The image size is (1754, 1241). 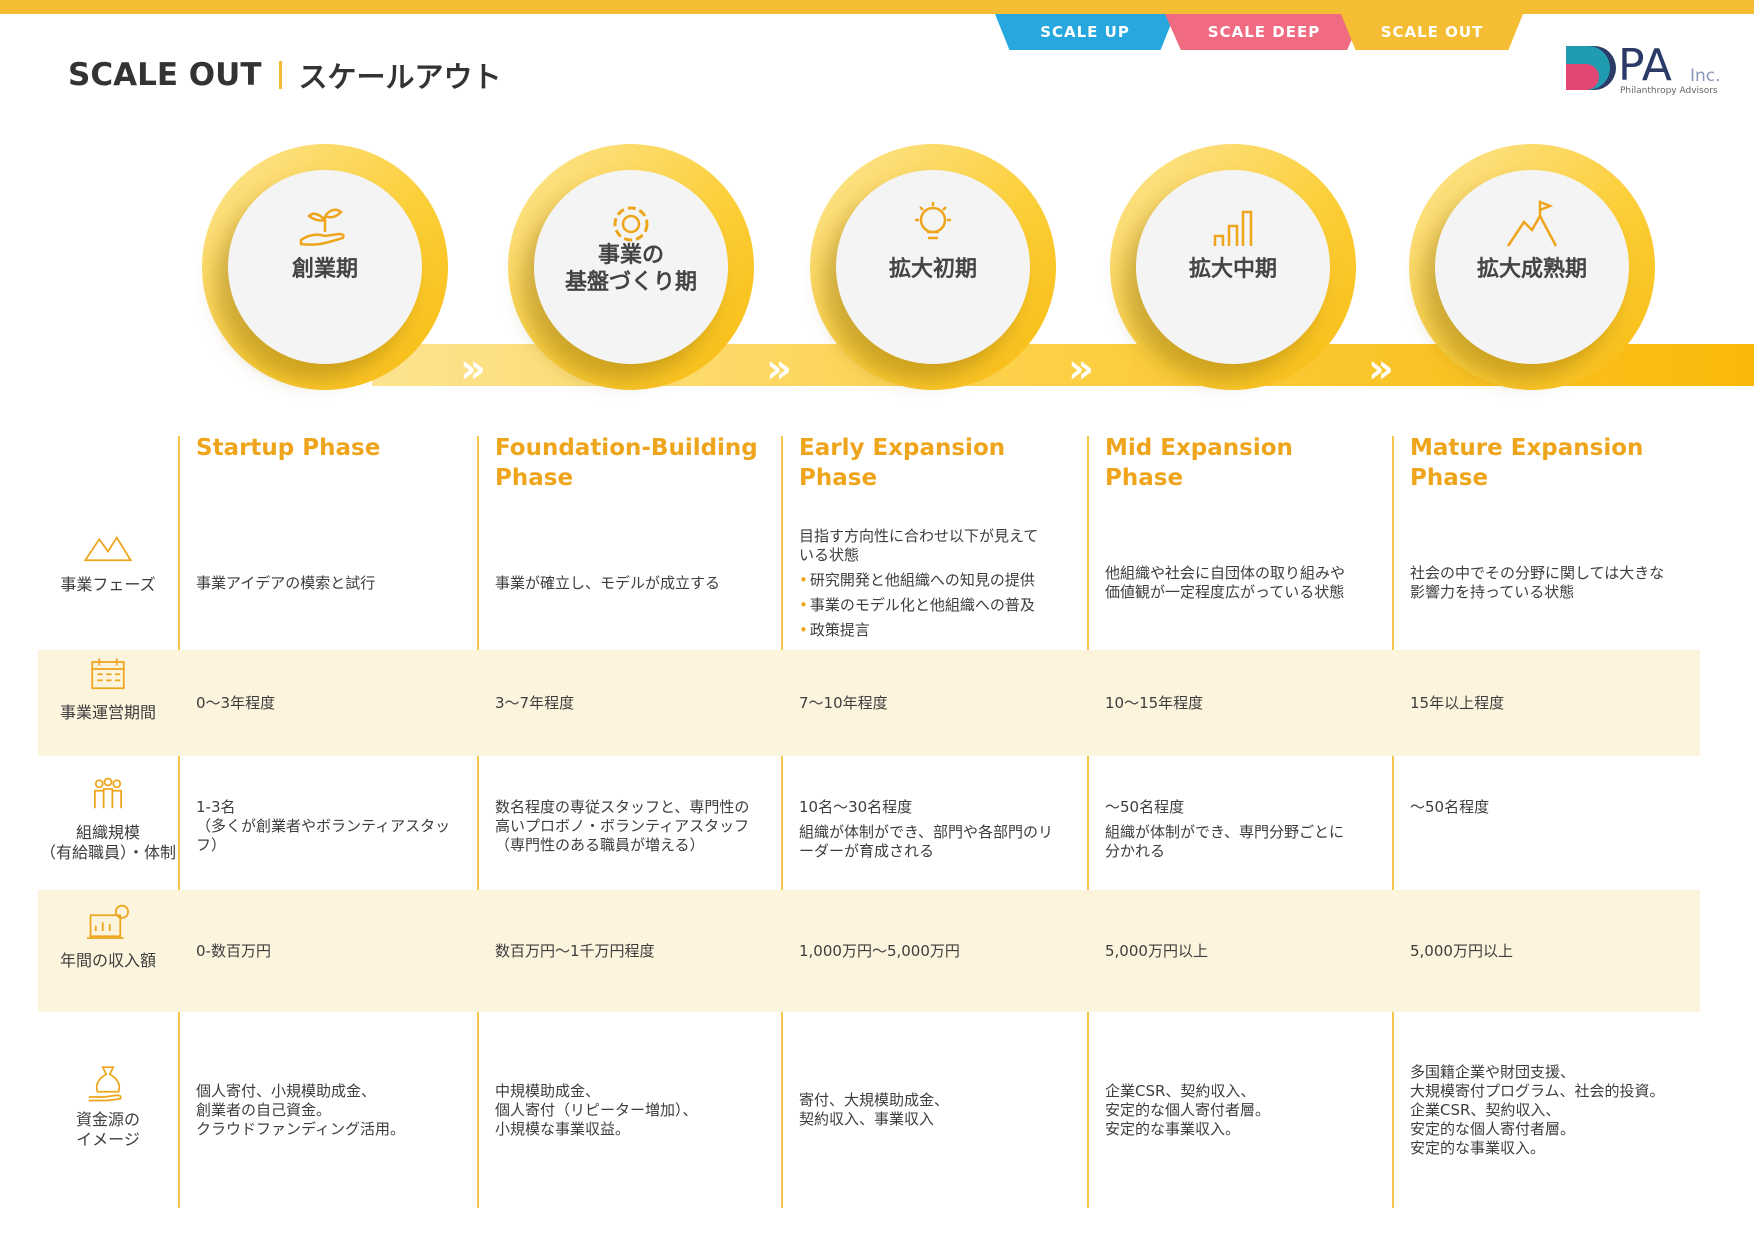 I want to click on cell-text-line: 個人寄付（リピーター増加）、, so click(x=596, y=1109).